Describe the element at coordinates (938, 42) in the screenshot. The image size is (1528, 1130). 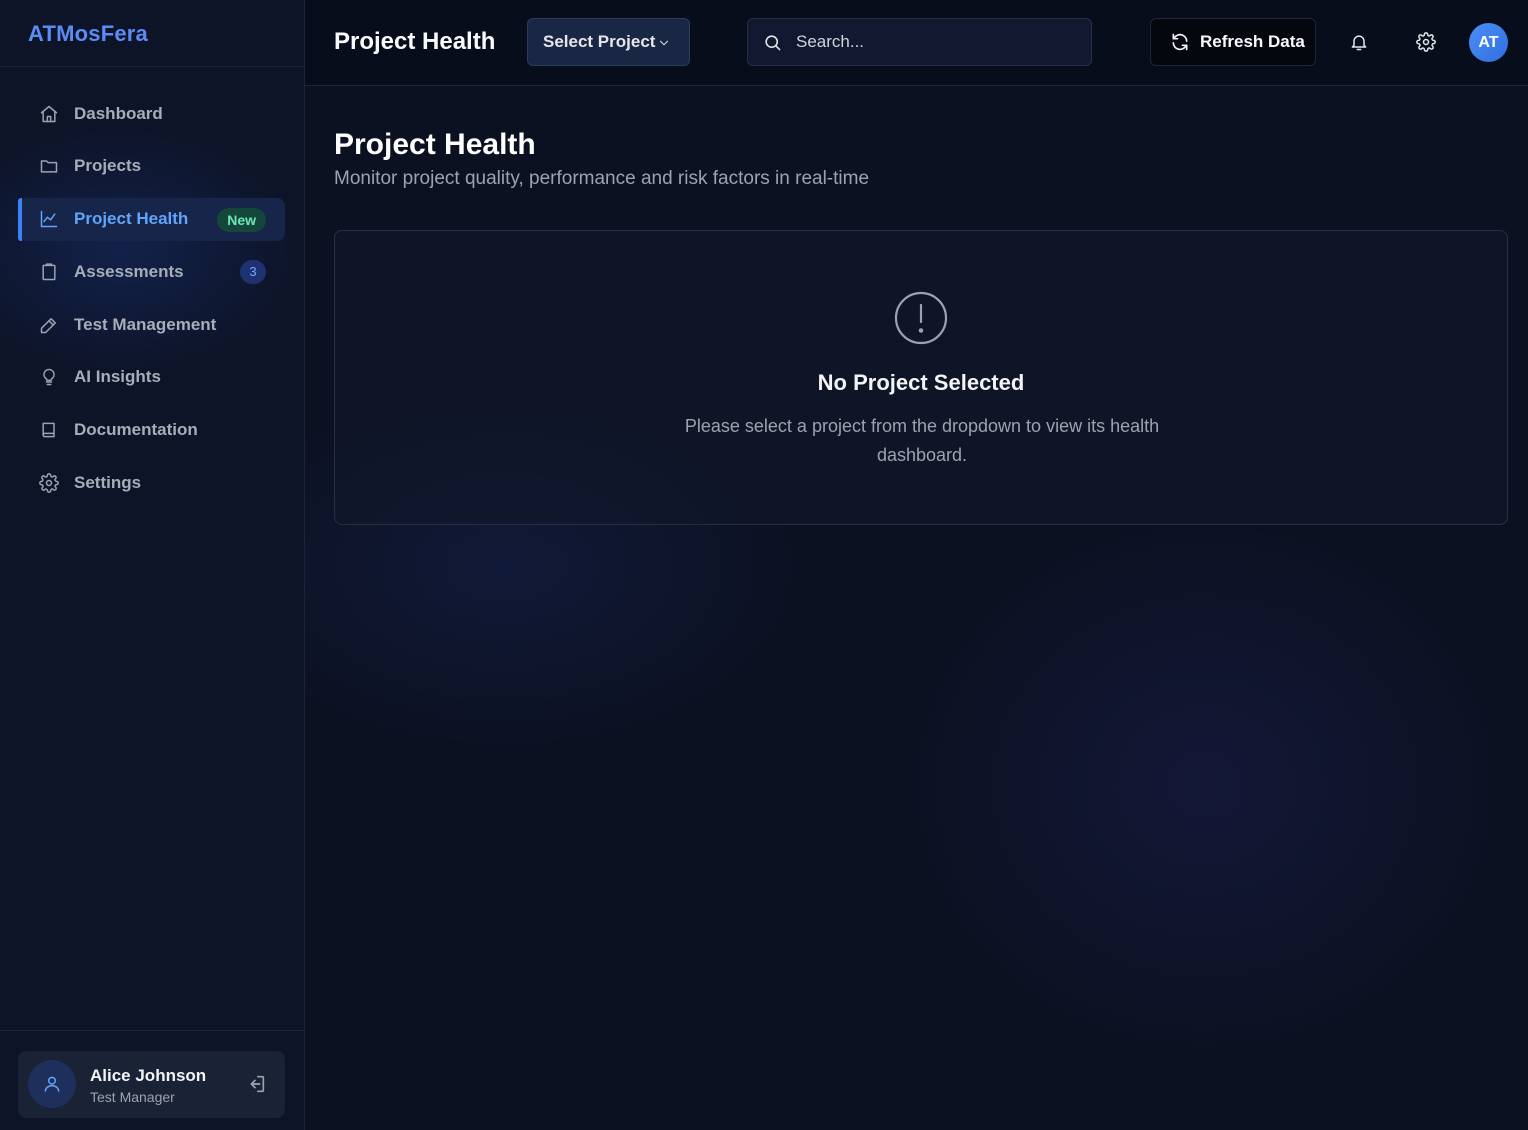
I see `search-input` at that location.